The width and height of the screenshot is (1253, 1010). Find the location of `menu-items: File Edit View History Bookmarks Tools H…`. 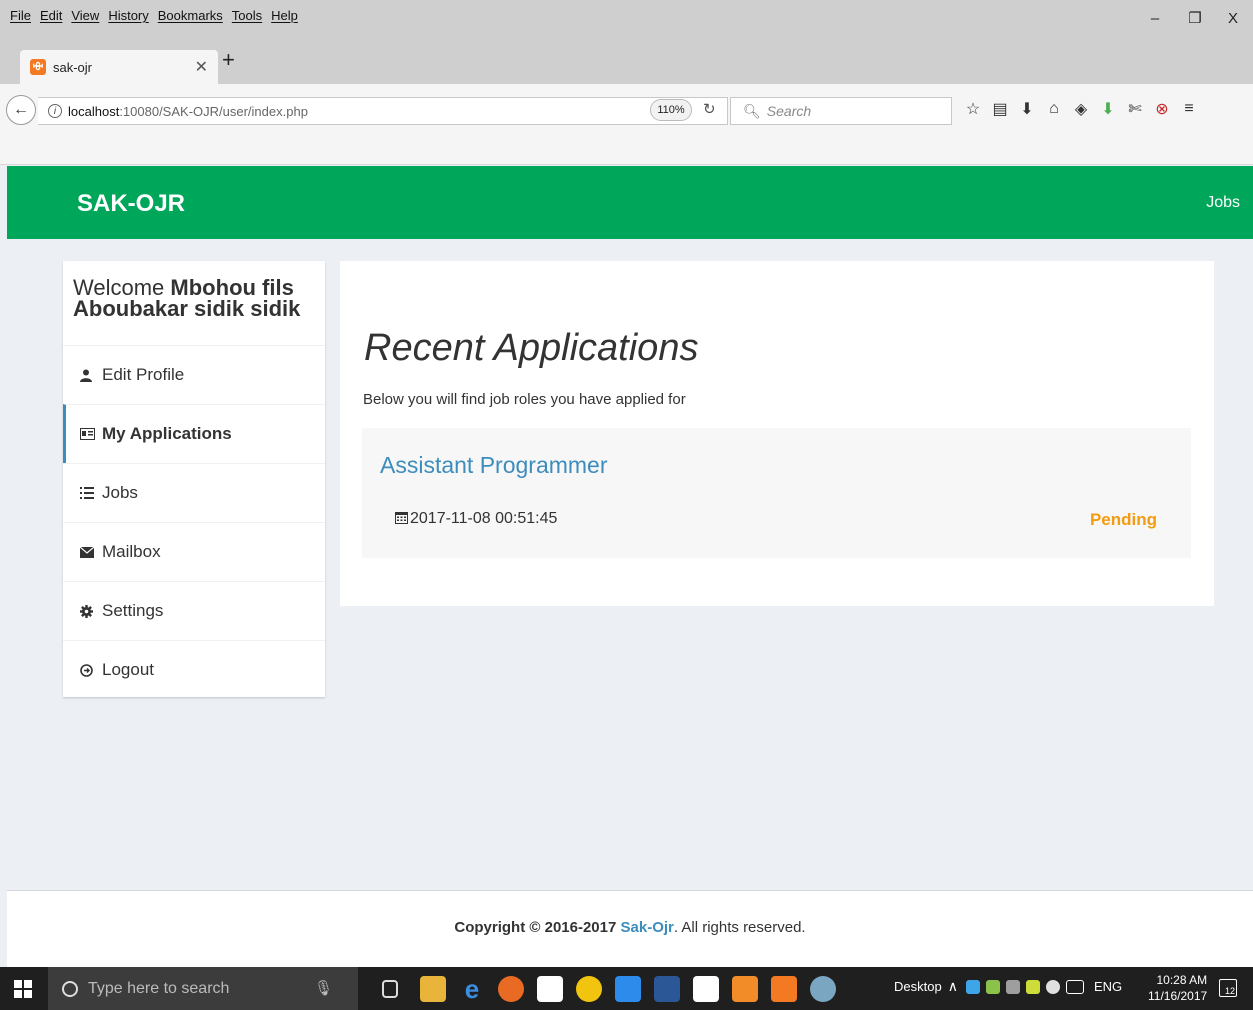

menu-items: File Edit View History Bookmarks Tools H… is located at coordinates (154, 15).